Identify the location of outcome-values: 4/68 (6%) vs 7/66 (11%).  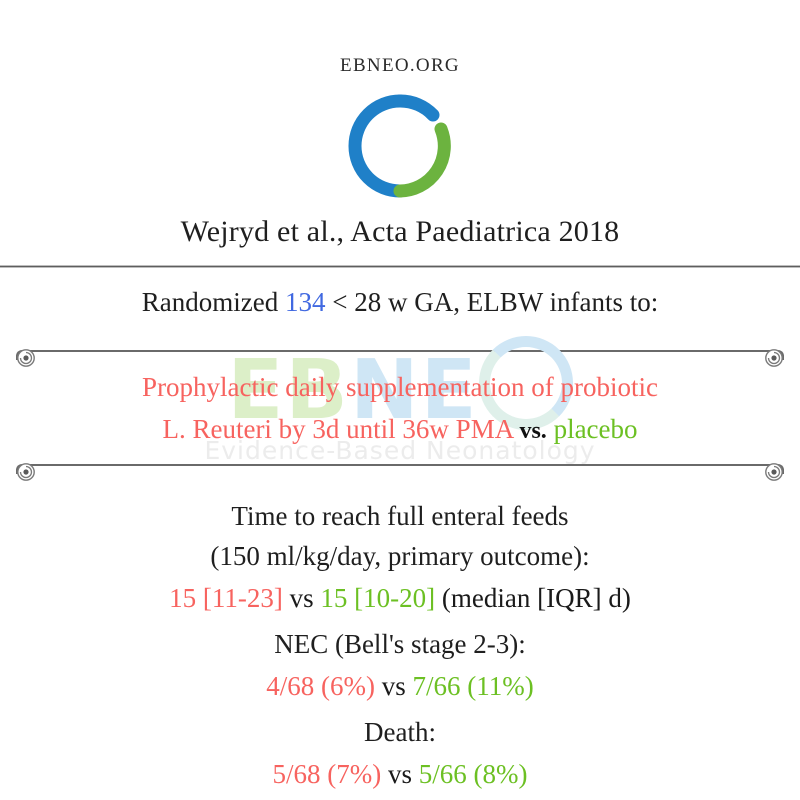
(400, 686).